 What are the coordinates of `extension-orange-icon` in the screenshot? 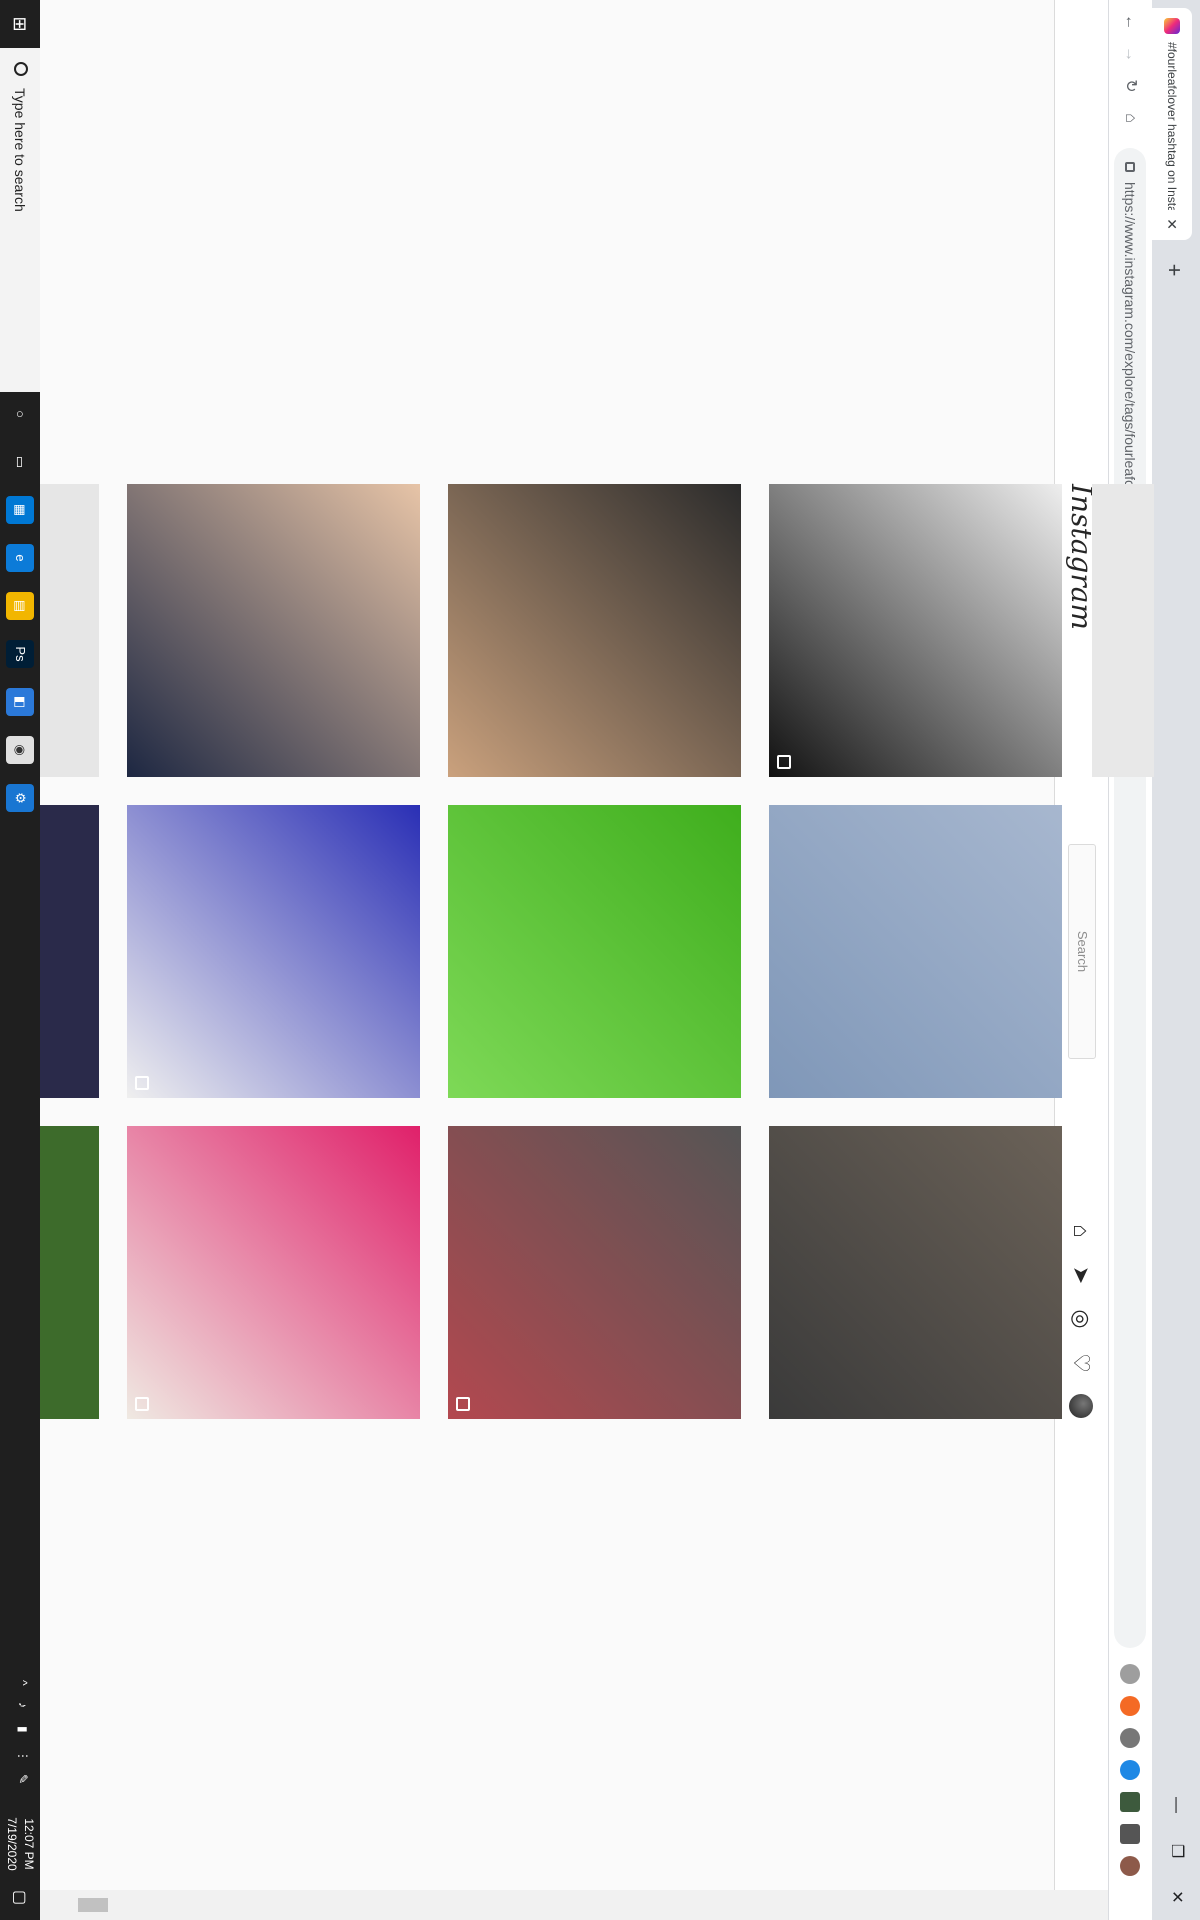 It's located at (1130, 1706).